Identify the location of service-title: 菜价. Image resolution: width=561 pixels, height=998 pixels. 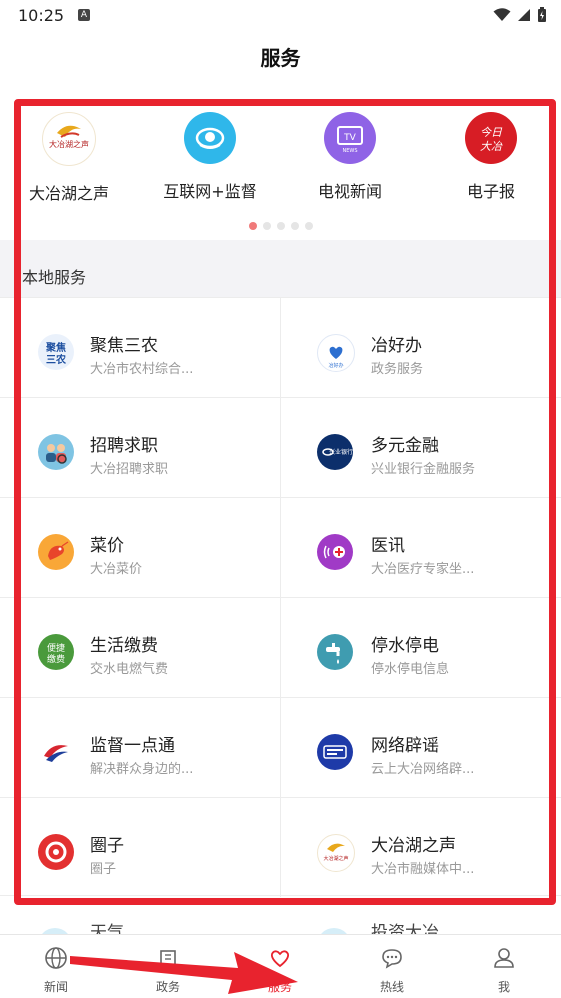
(107, 546).